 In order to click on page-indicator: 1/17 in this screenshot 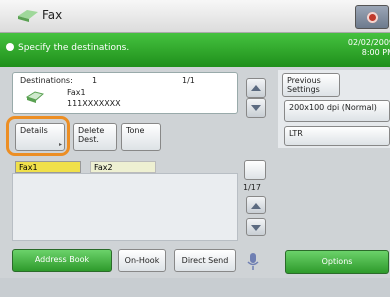, I will do `click(252, 187)`.